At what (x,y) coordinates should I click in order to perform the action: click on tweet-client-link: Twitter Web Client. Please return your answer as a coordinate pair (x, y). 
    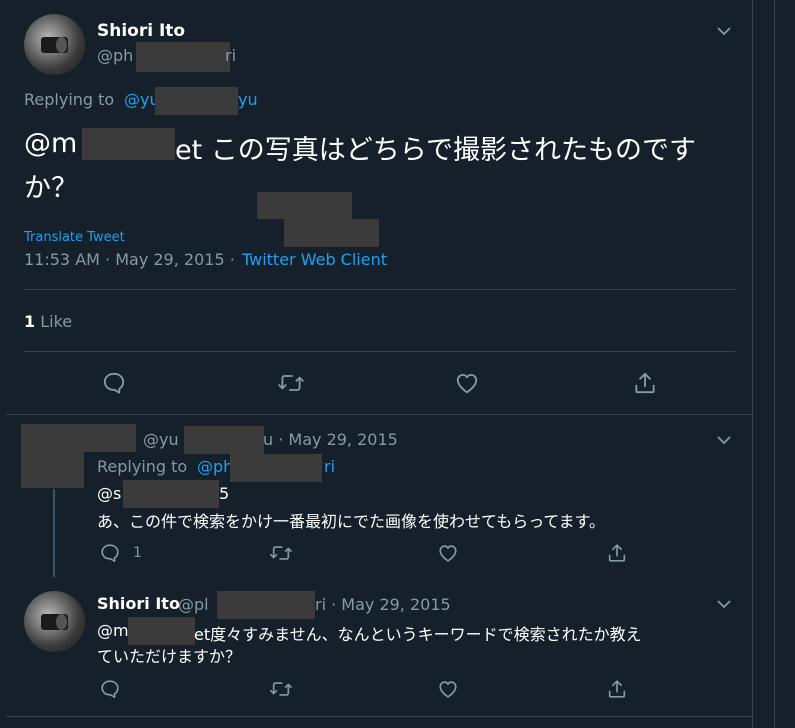
    Looking at the image, I should click on (314, 259).